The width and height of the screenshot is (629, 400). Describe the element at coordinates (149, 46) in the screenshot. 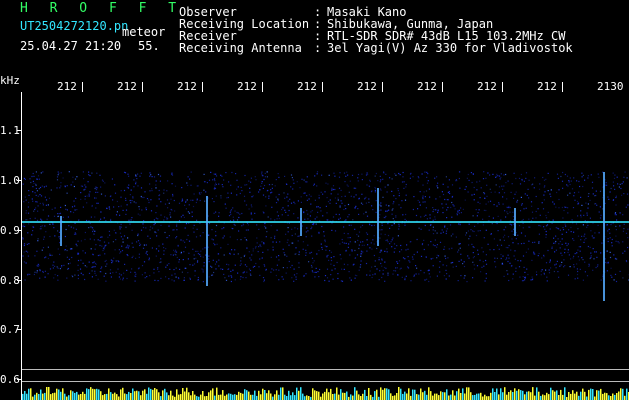

I see `minute-marker: 55.` at that location.